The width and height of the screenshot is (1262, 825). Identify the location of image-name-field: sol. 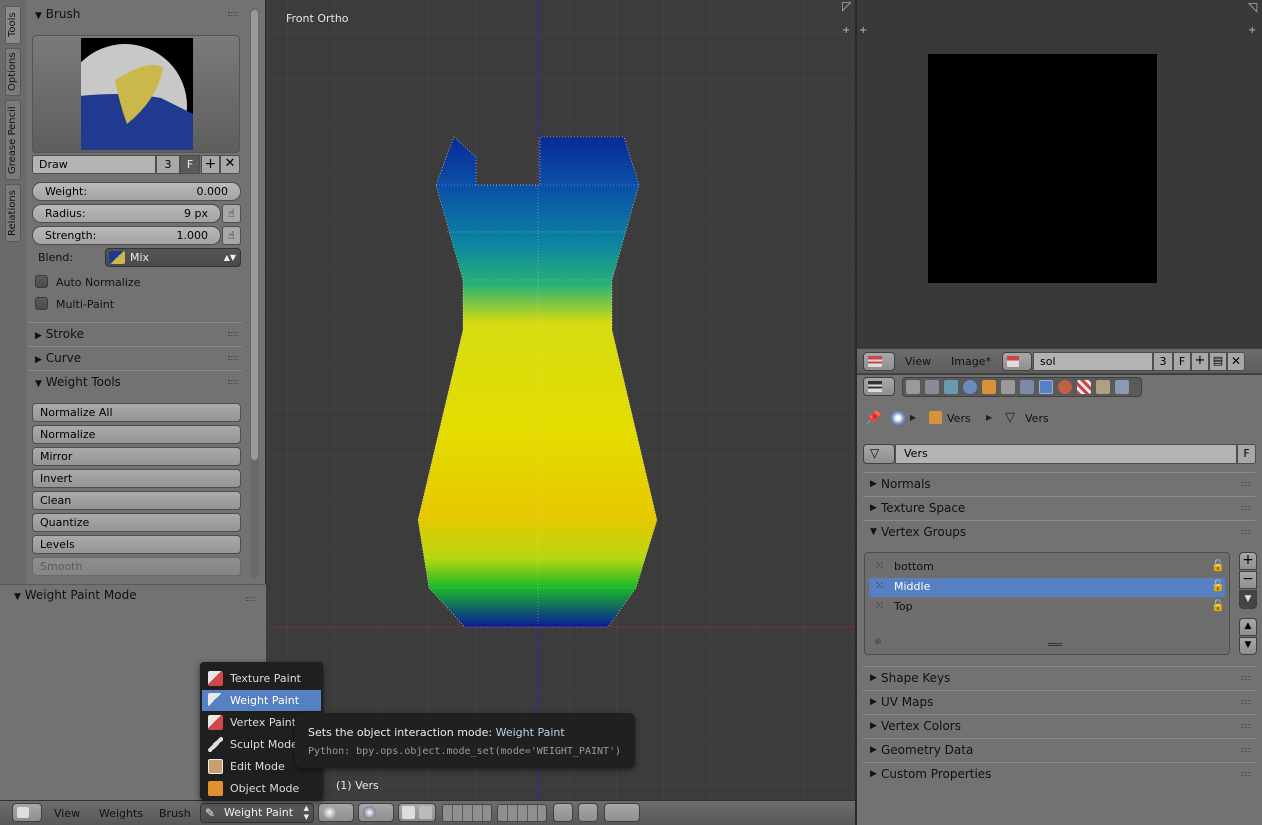
(1093, 361).